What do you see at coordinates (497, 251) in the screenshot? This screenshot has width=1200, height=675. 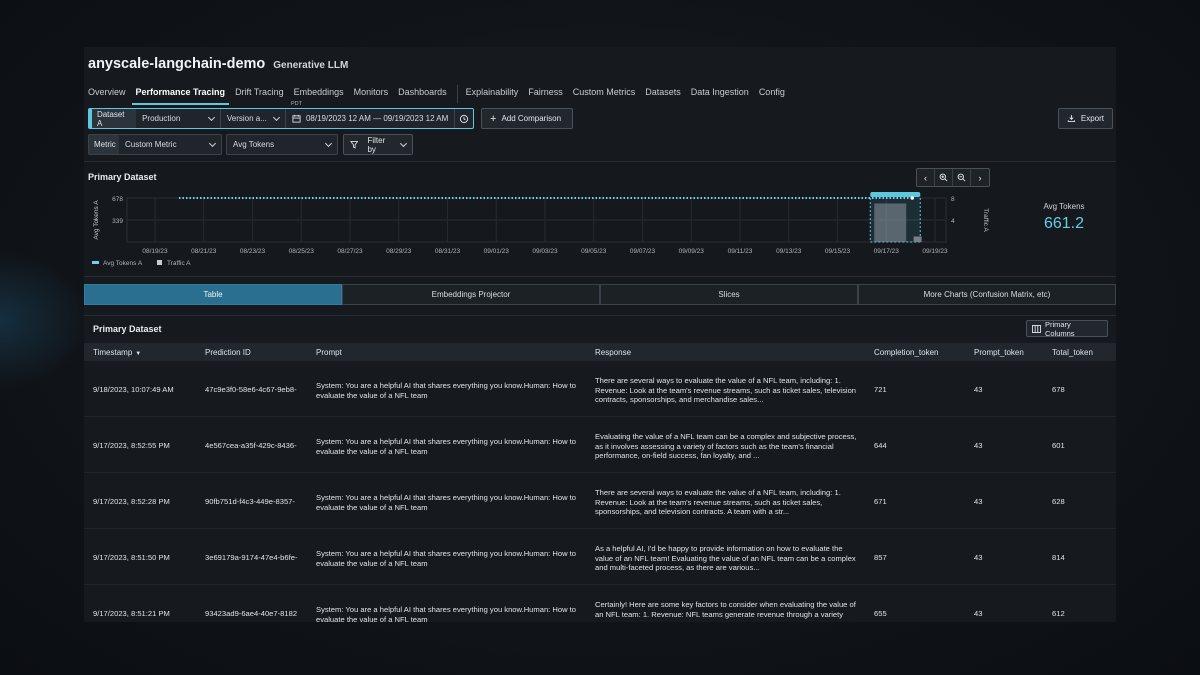 I see `x-tick-label: 09/01/23` at bounding box center [497, 251].